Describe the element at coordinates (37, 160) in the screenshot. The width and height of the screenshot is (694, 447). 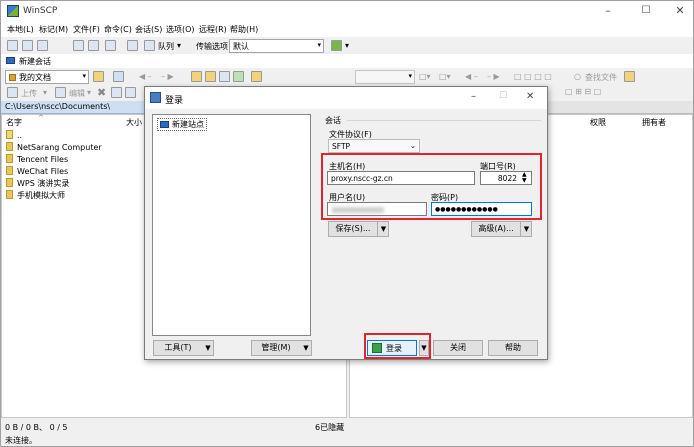
I see `file-row: Tencent Files` at that location.